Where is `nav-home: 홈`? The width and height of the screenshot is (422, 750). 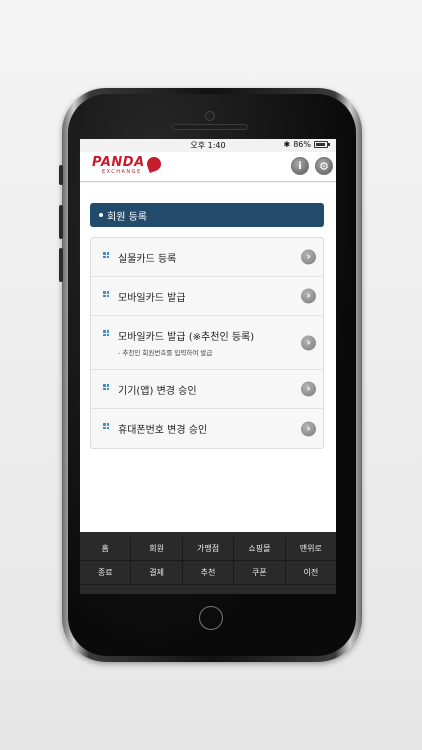
nav-home: 홈 is located at coordinates (106, 548).